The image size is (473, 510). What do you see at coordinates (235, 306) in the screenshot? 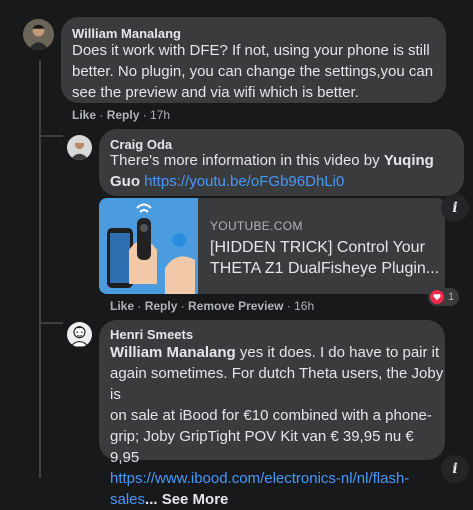
I see `remove-preview-button: Remove Preview` at bounding box center [235, 306].